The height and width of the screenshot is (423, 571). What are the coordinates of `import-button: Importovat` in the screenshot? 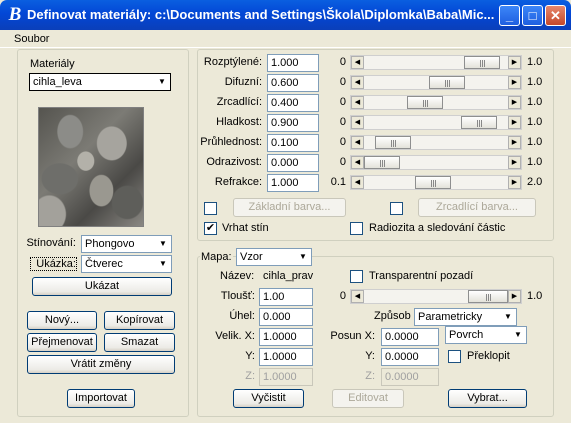 It's located at (101, 398).